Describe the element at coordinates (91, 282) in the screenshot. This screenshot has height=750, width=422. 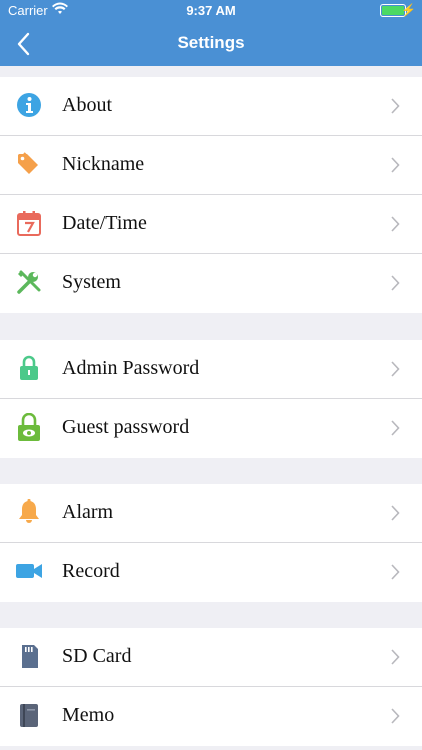
I see `row-label: System` at that location.